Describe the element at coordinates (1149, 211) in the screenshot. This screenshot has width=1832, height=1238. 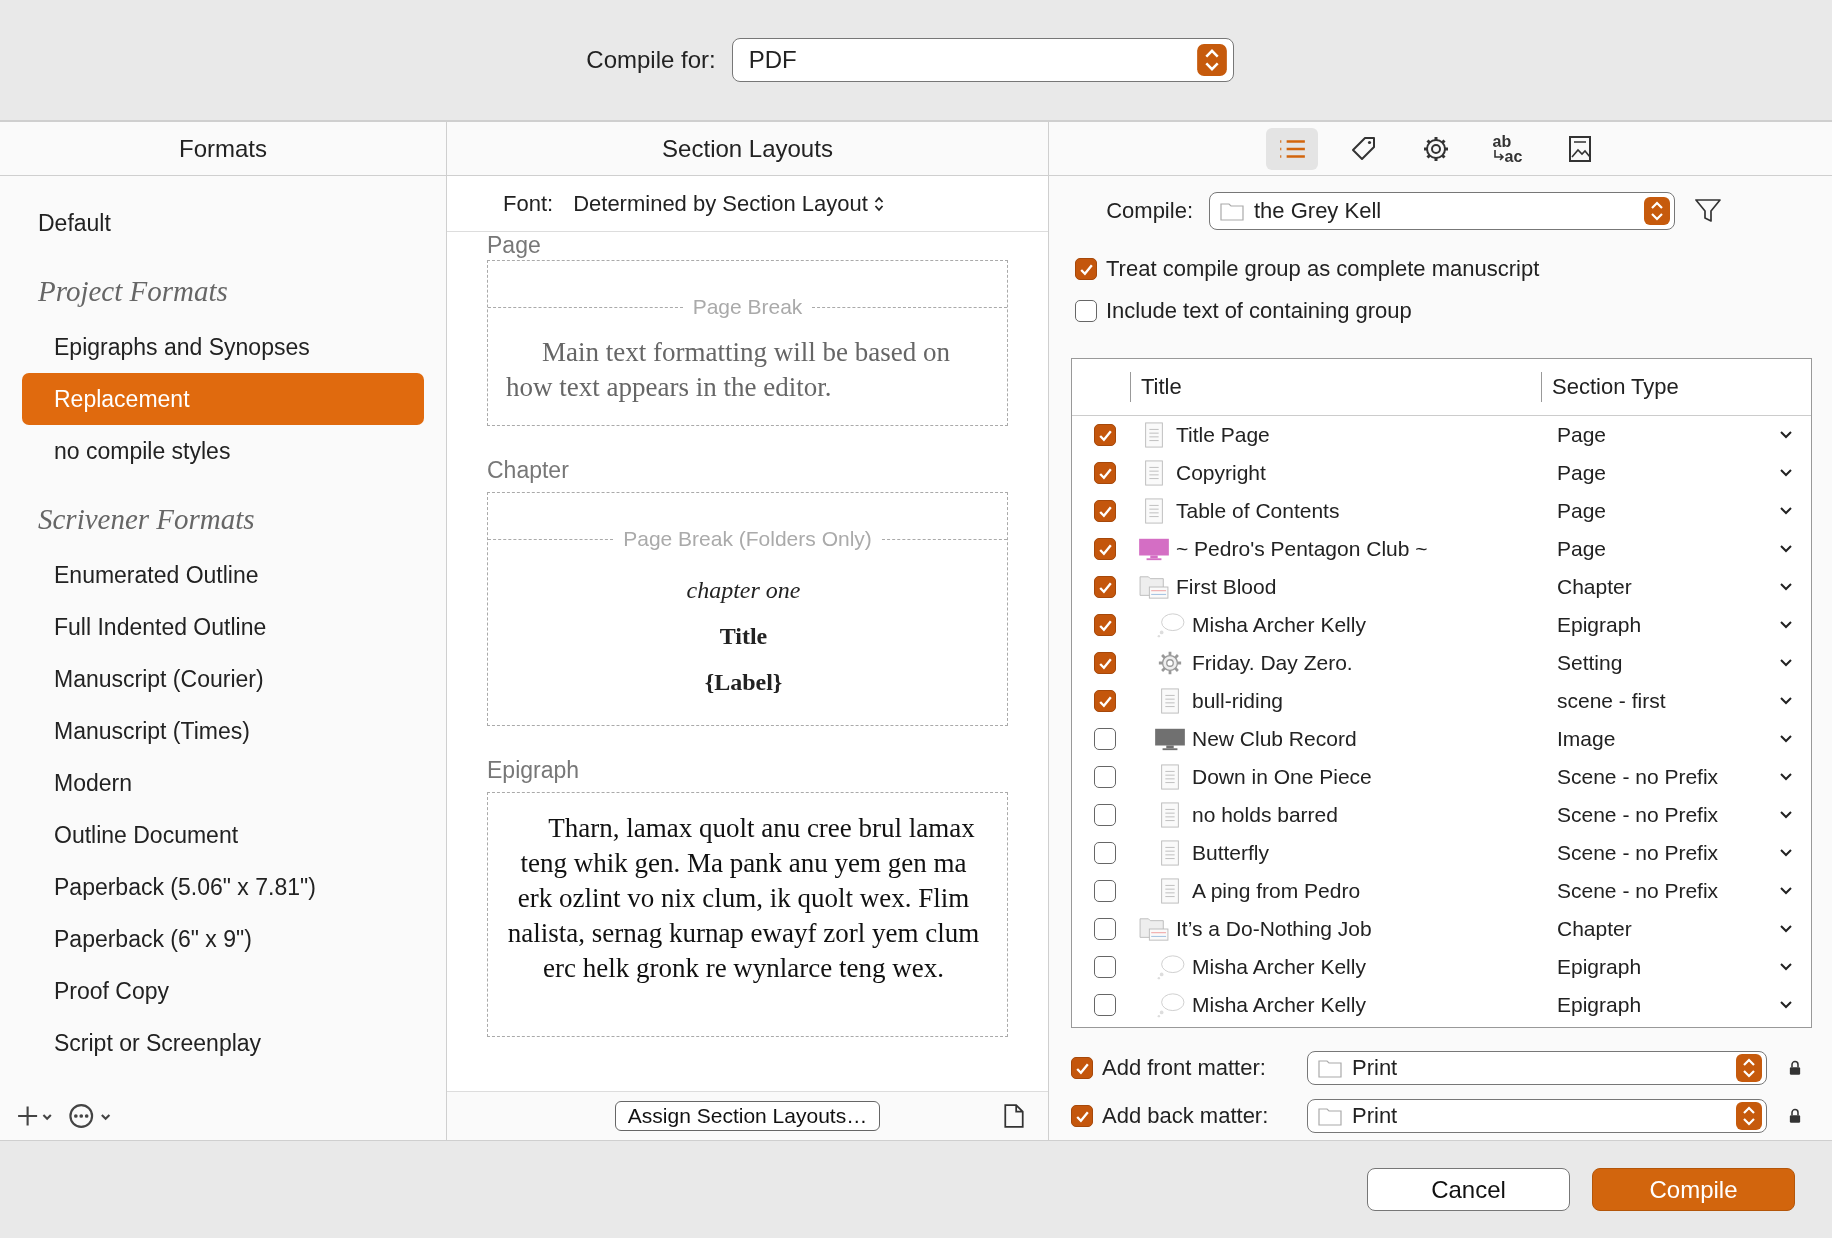
I see `compile-label: Compile:` at that location.